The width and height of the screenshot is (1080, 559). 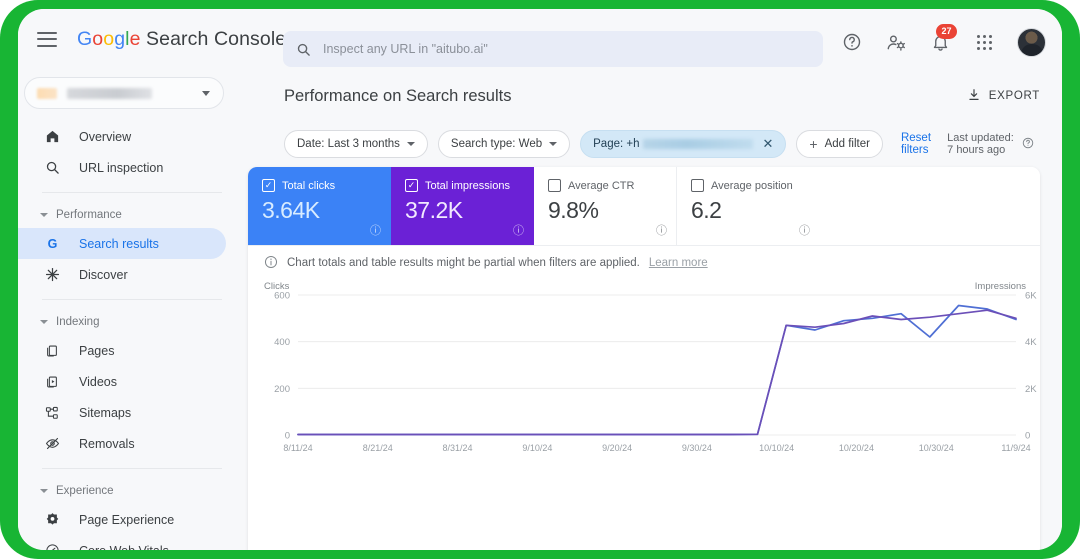 What do you see at coordinates (52, 274) in the screenshot?
I see `sparkle-icon` at bounding box center [52, 274].